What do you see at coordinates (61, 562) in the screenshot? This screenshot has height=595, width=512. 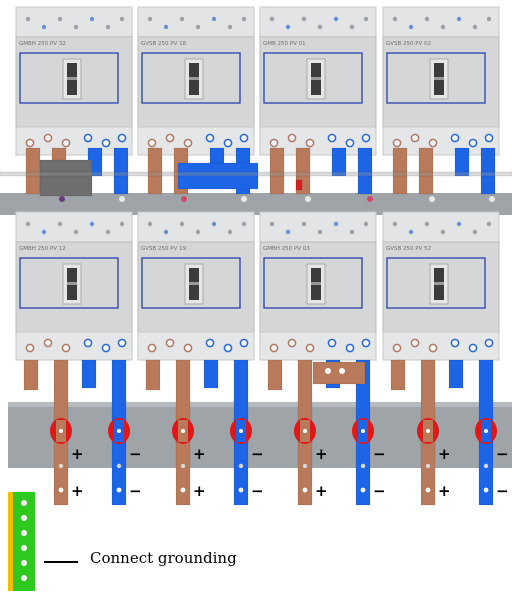 I see `grounding-legend-line` at bounding box center [61, 562].